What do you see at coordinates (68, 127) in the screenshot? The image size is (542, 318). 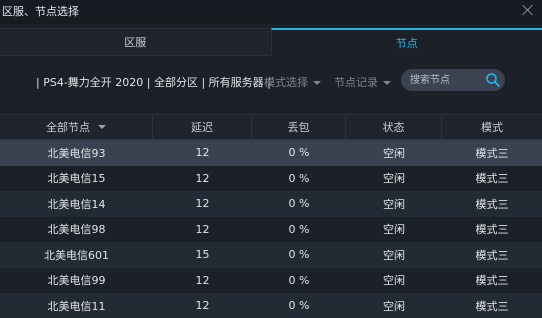 I see `header-all-nodes-label: 全部节点` at bounding box center [68, 127].